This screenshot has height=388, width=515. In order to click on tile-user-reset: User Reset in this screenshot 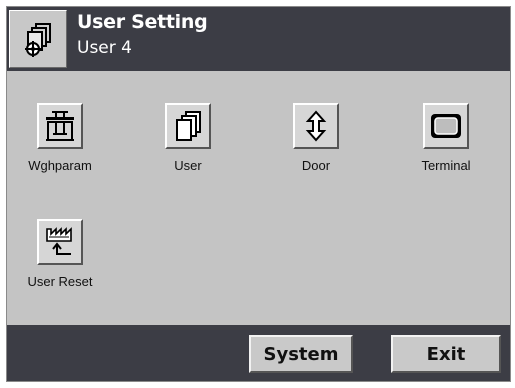, I will do `click(60, 264)`.